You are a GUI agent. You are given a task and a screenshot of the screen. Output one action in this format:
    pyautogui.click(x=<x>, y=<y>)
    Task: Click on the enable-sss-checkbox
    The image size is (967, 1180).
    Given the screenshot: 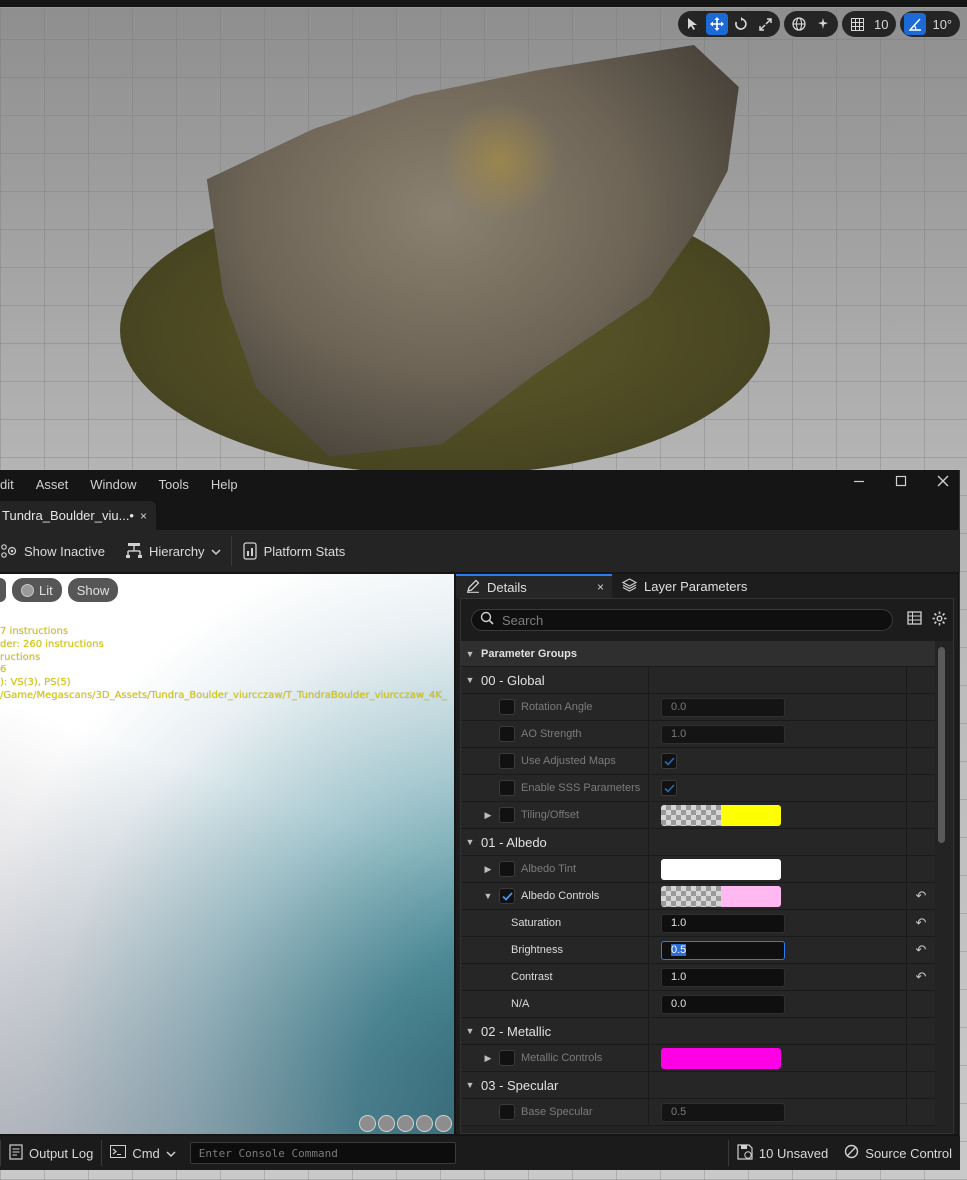 What is the action you would take?
    pyautogui.click(x=669, y=788)
    